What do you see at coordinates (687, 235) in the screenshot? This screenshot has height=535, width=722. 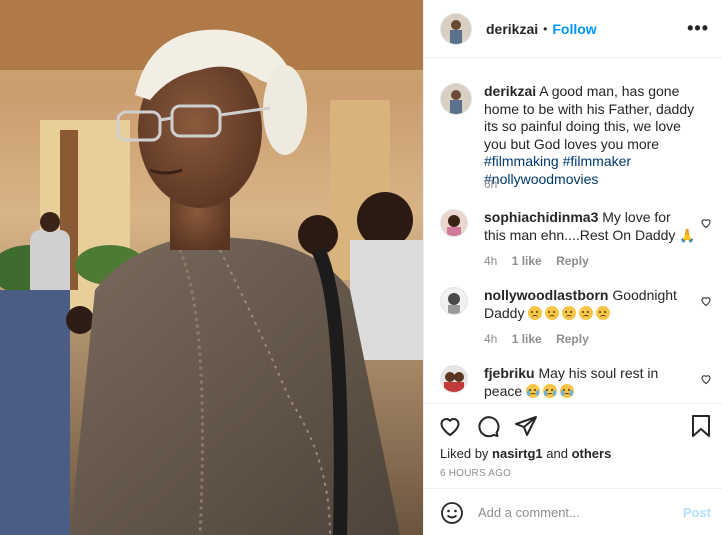 I see `folded-hands-icon: 🙏` at bounding box center [687, 235].